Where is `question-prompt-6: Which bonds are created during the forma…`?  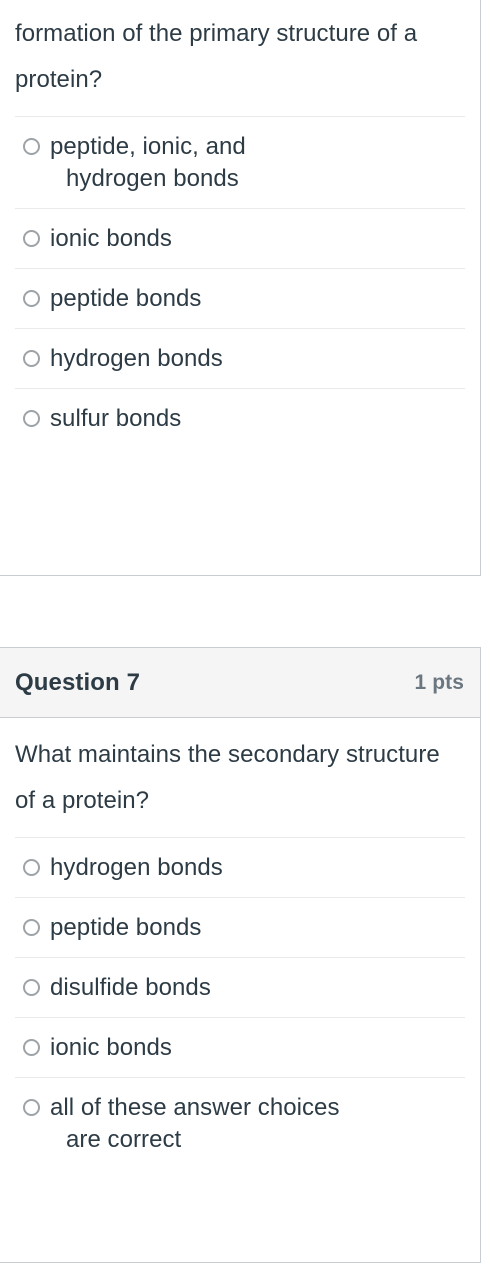 question-prompt-6: Which bonds are created during the forma… is located at coordinates (216, 46).